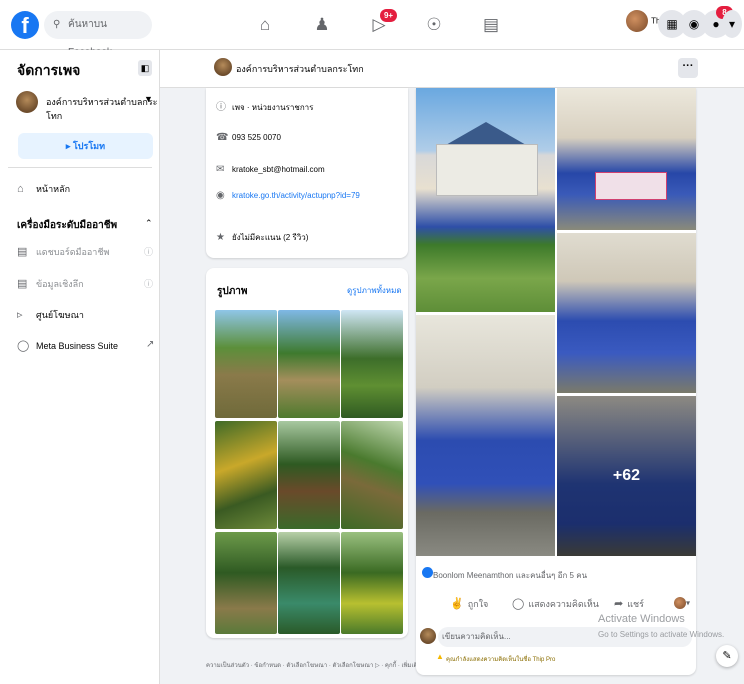 Image resolution: width=744 pixels, height=684 pixels. What do you see at coordinates (518, 604) in the screenshot?
I see `comment-icon: ◯` at bounding box center [518, 604].